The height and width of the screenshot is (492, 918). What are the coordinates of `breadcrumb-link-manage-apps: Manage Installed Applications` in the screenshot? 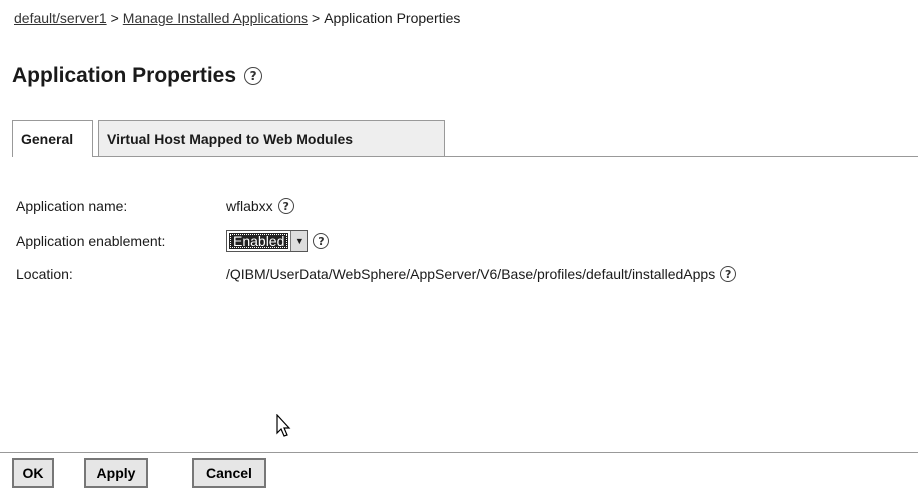 It's located at (215, 18).